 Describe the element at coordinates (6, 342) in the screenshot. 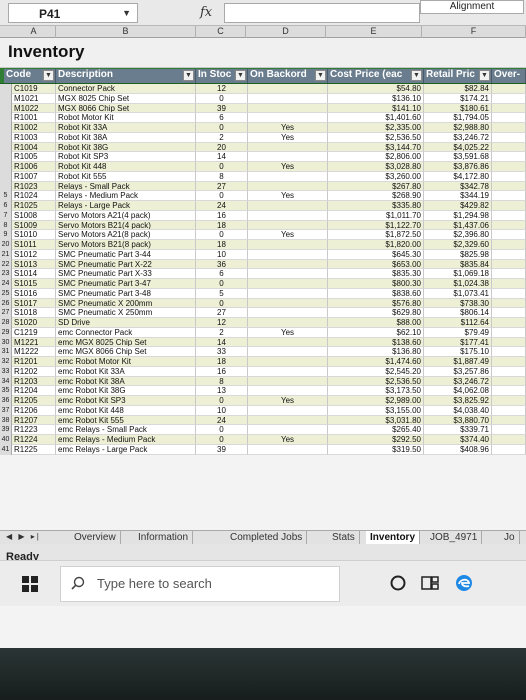

I see `row-number: 30` at that location.